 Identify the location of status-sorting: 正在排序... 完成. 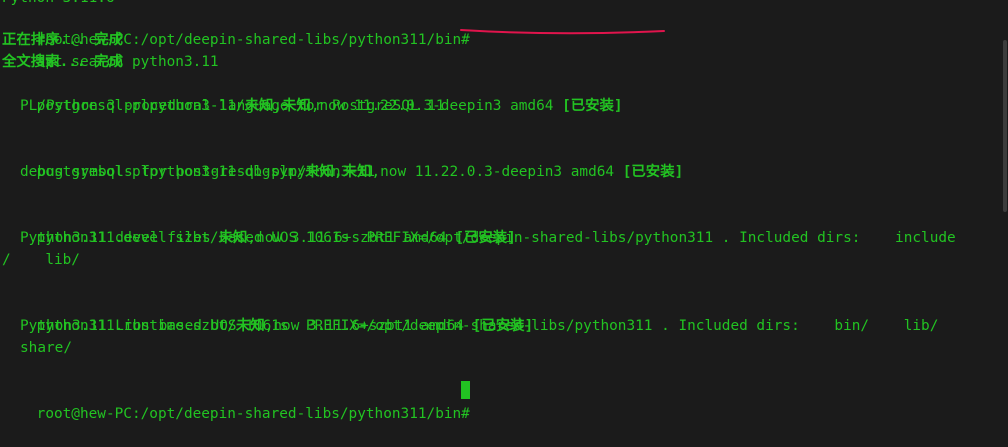
(62, 40).